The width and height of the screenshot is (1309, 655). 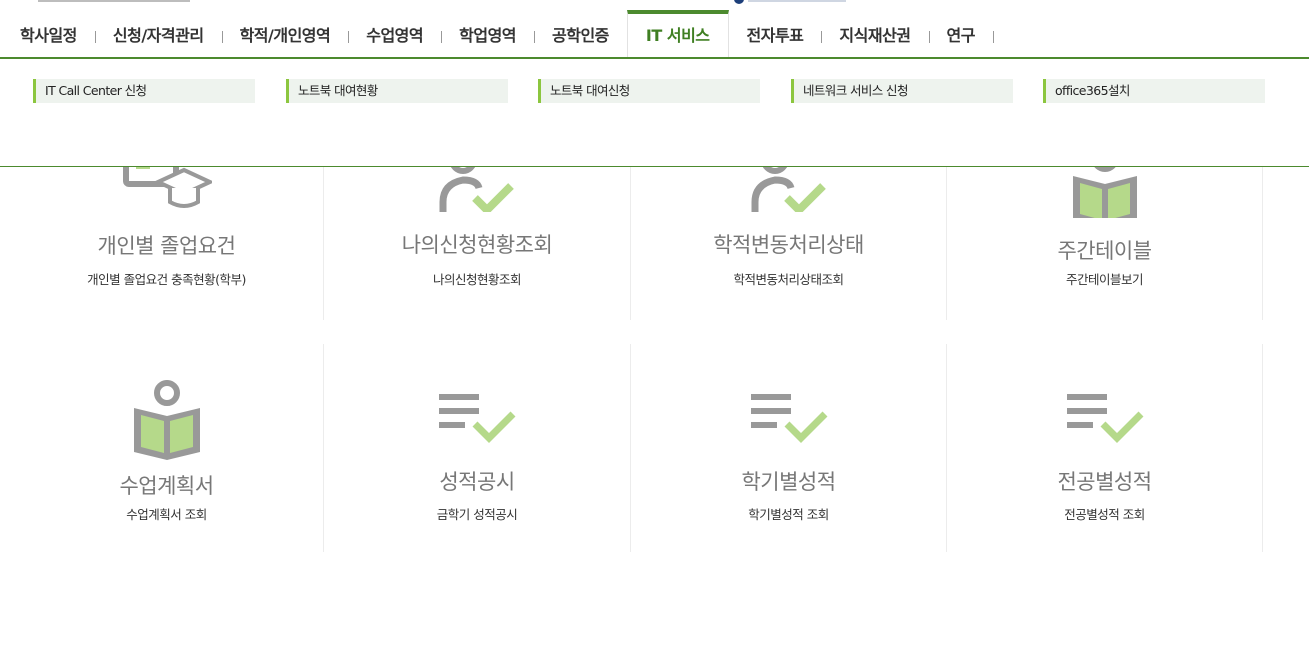 What do you see at coordinates (477, 448) in the screenshot?
I see `card-grade-announcement: 성적공시 금학기 성적공시` at bounding box center [477, 448].